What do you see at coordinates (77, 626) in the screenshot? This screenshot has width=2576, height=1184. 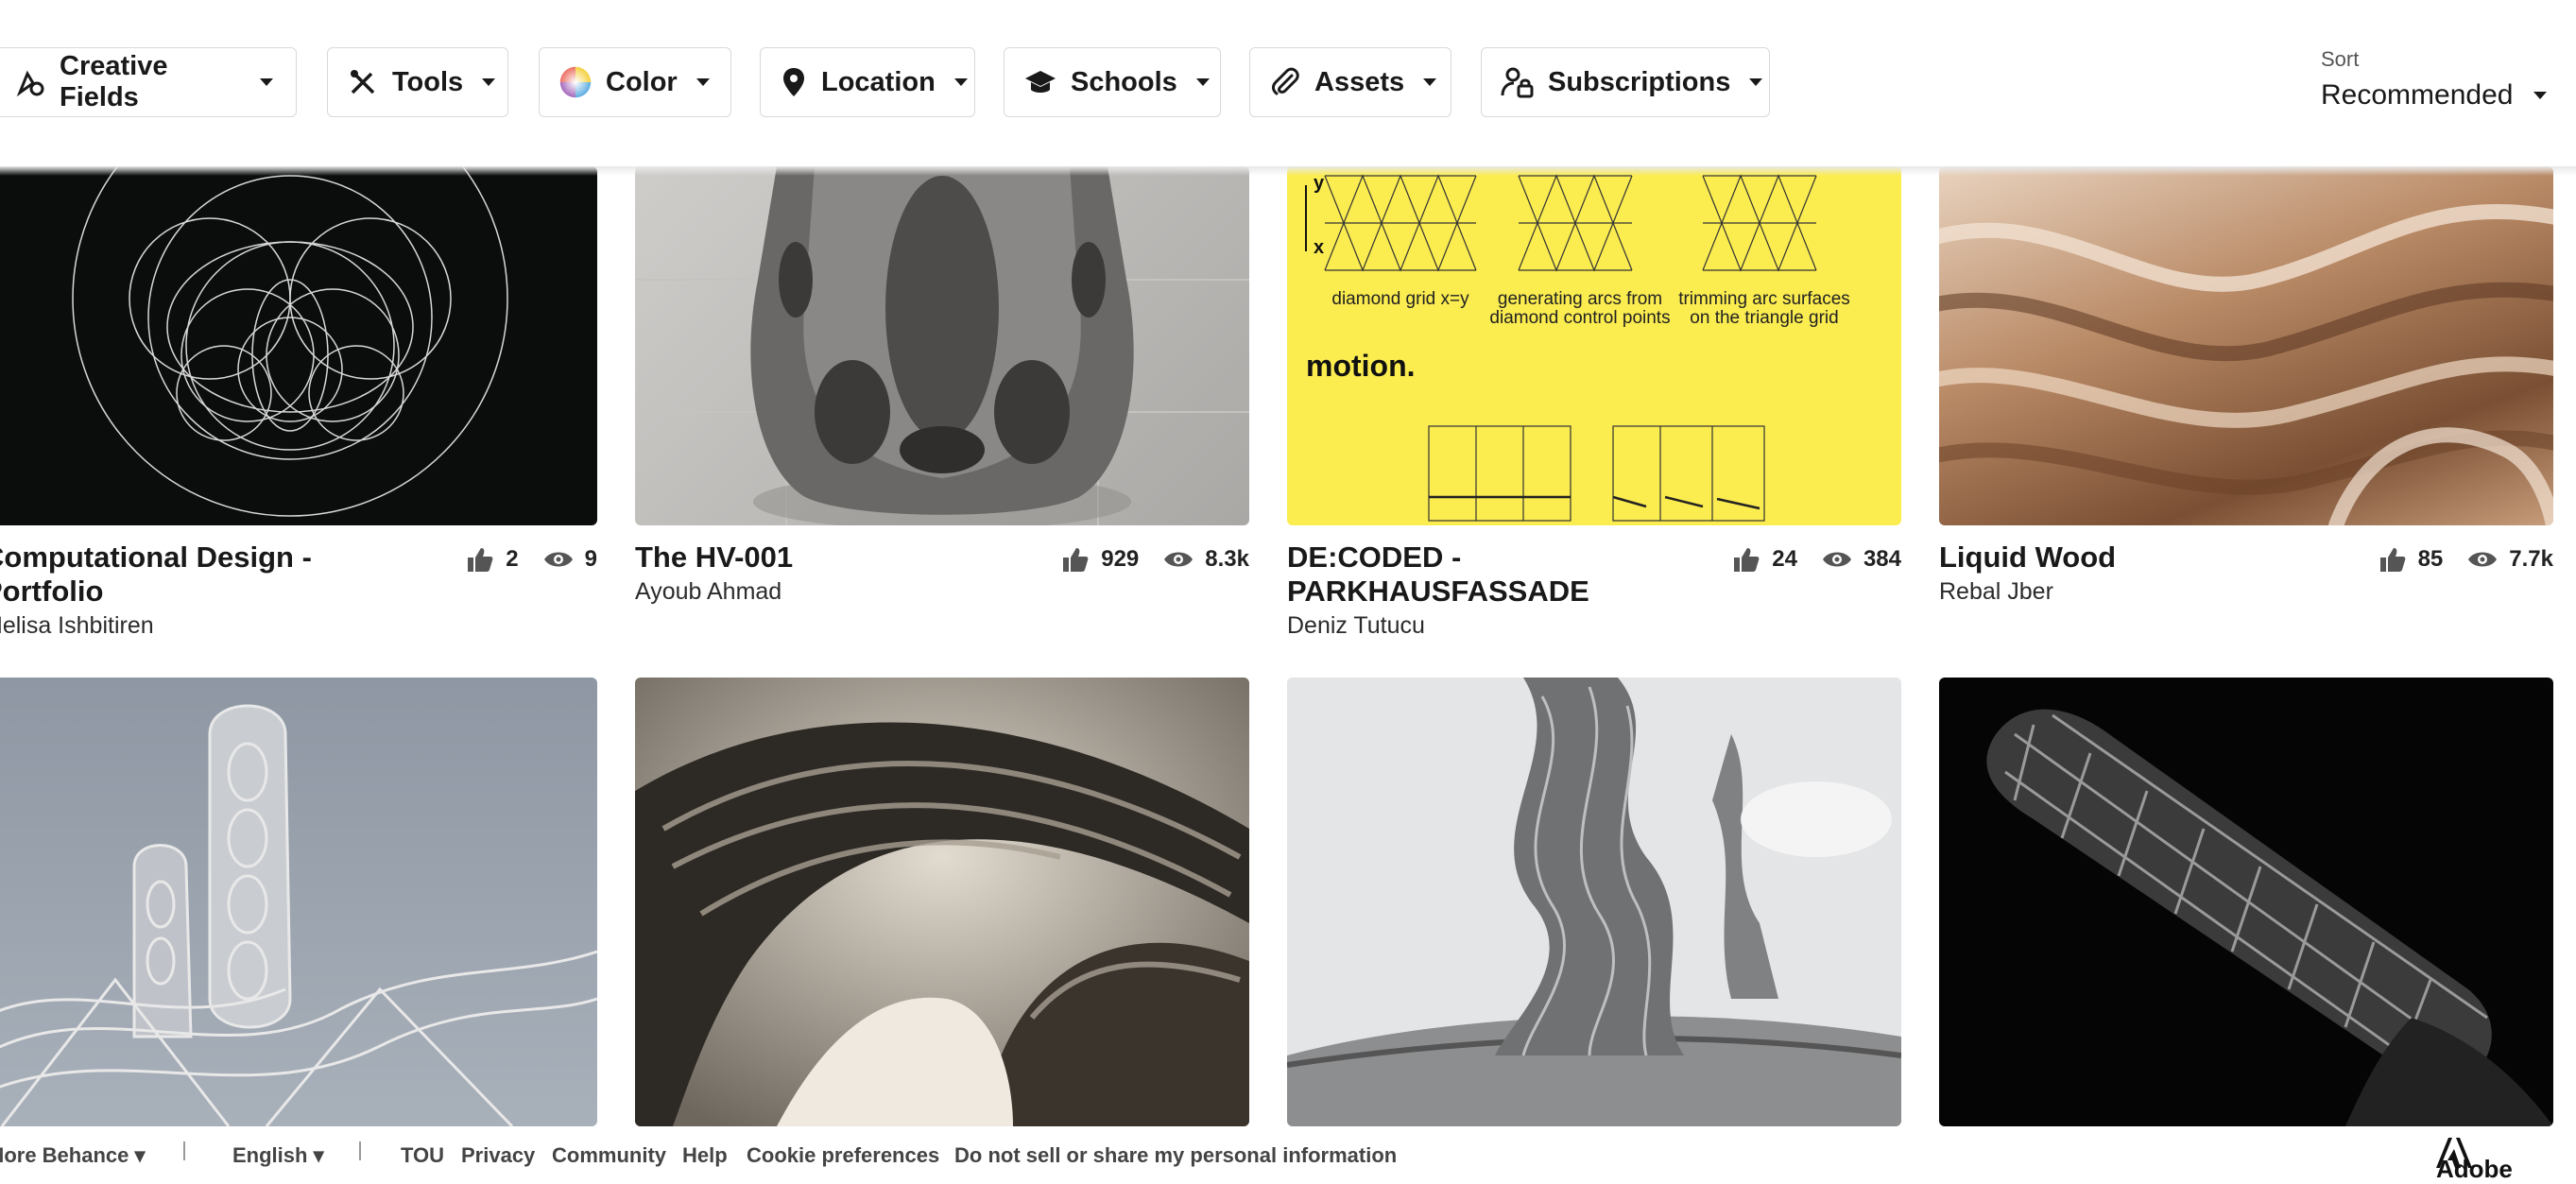 I see `project-owner: Melisa Ishbitiren` at bounding box center [77, 626].